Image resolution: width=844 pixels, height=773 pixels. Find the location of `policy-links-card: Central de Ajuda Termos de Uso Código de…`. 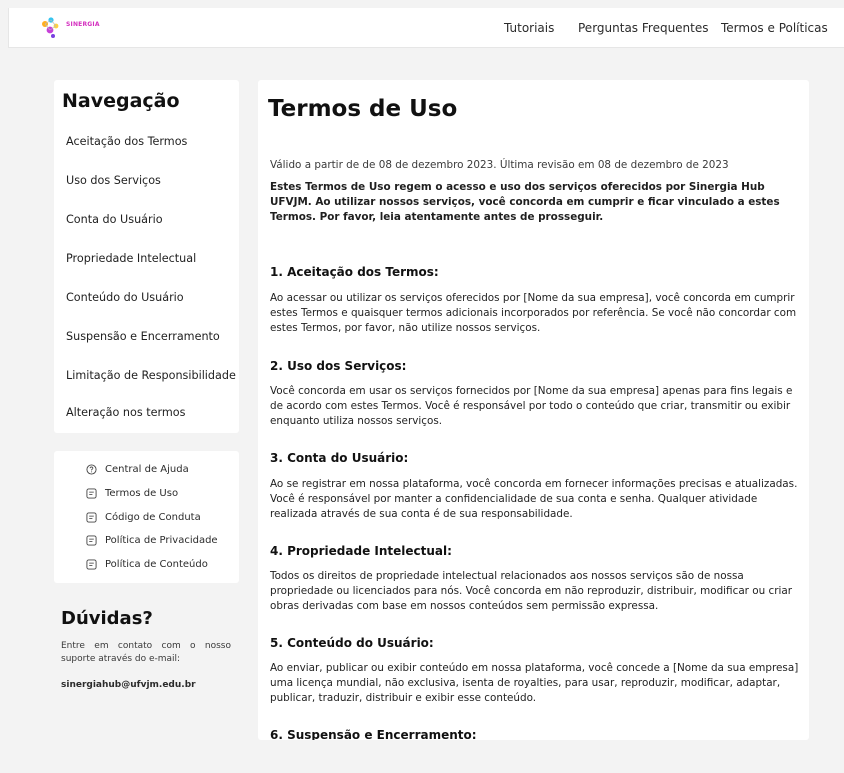

policy-links-card: Central de Ajuda Termos de Uso Código de… is located at coordinates (146, 517).